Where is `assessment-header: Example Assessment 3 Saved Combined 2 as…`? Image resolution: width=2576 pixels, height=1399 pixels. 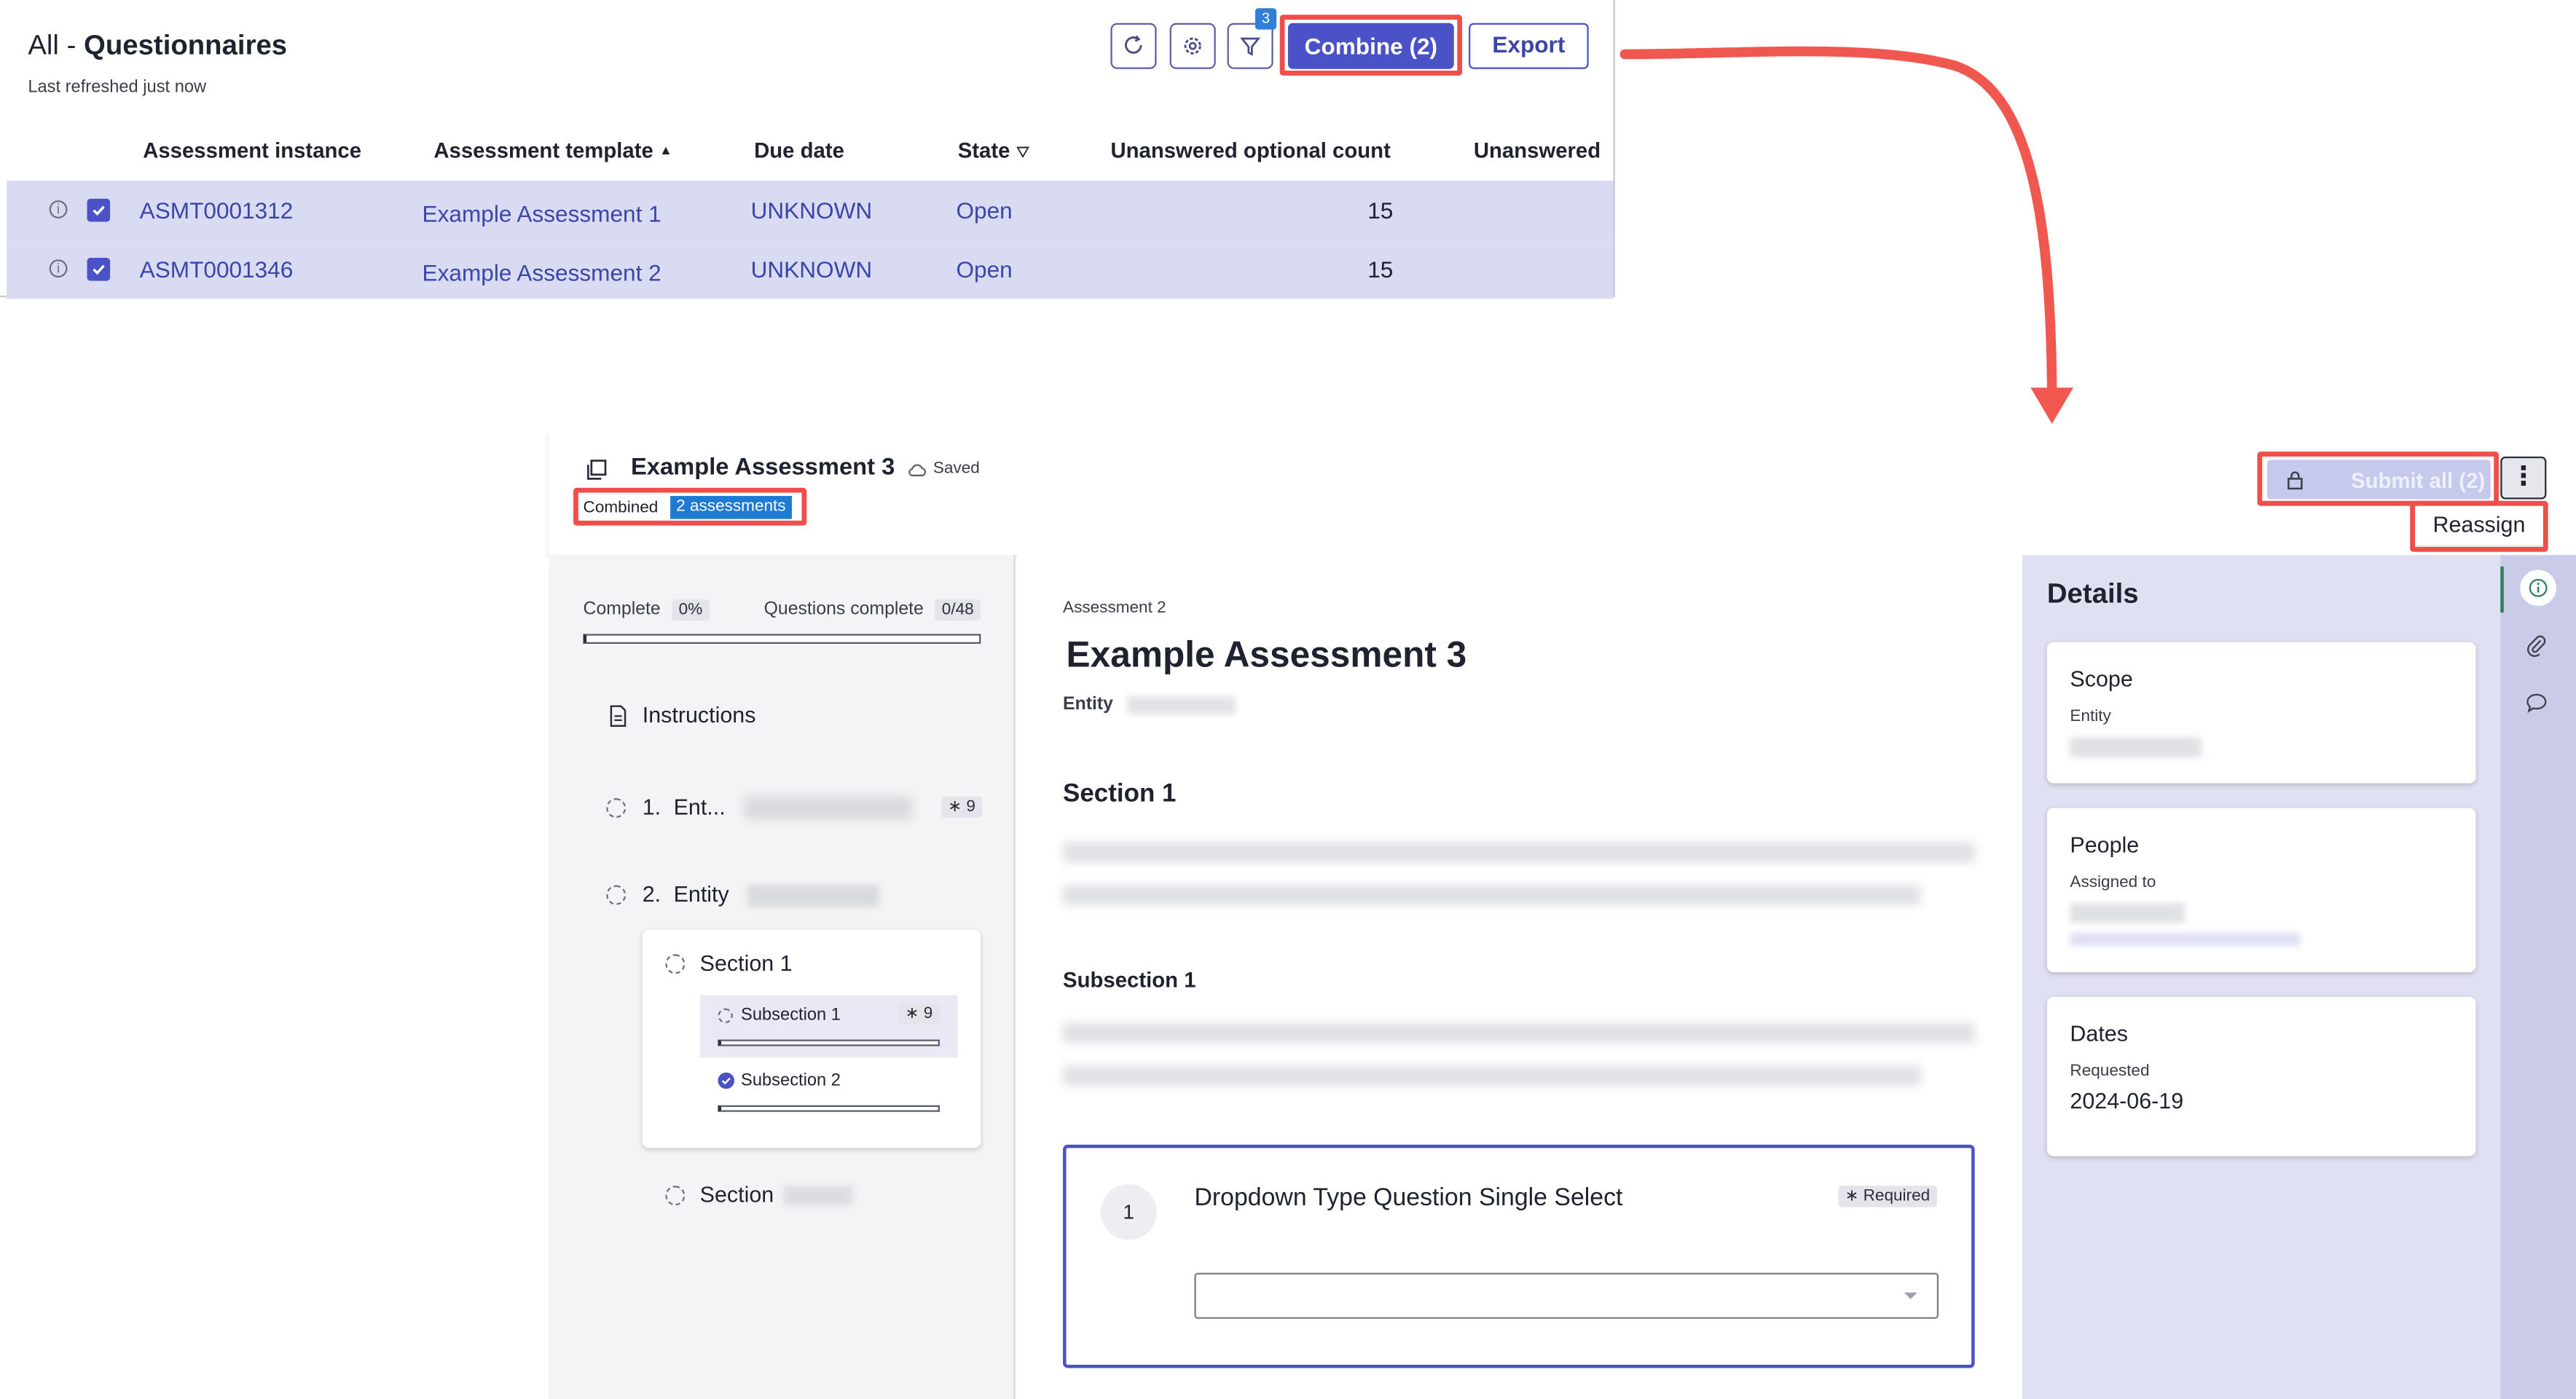 assessment-header: Example Assessment 3 Saved Combined 2 as… is located at coordinates (1562, 493).